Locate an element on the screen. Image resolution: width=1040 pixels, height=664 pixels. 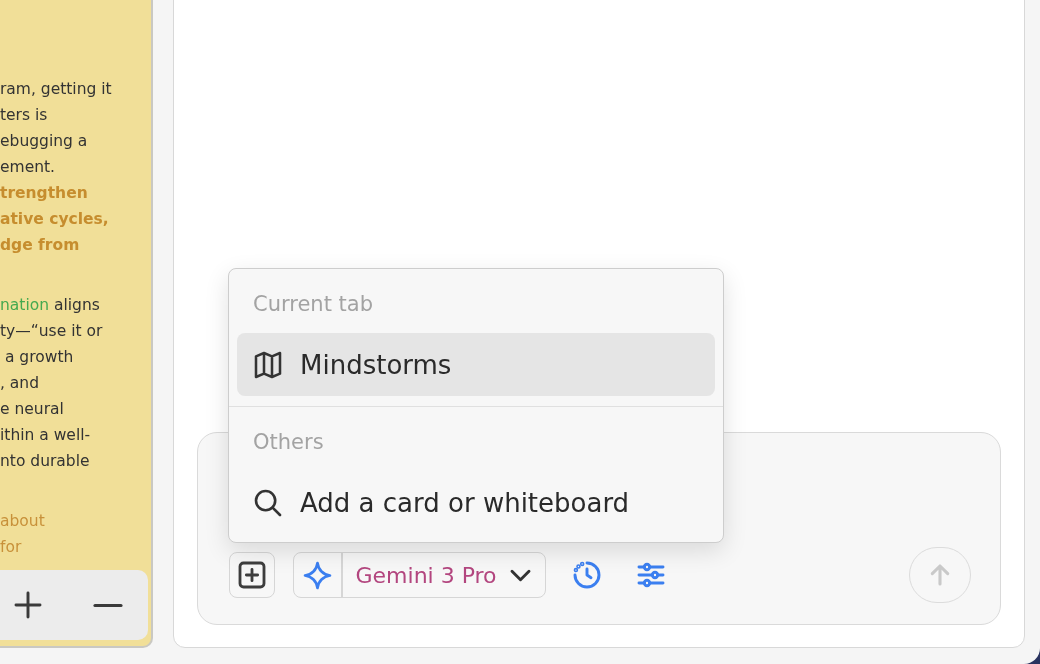
settings-button is located at coordinates (651, 575).